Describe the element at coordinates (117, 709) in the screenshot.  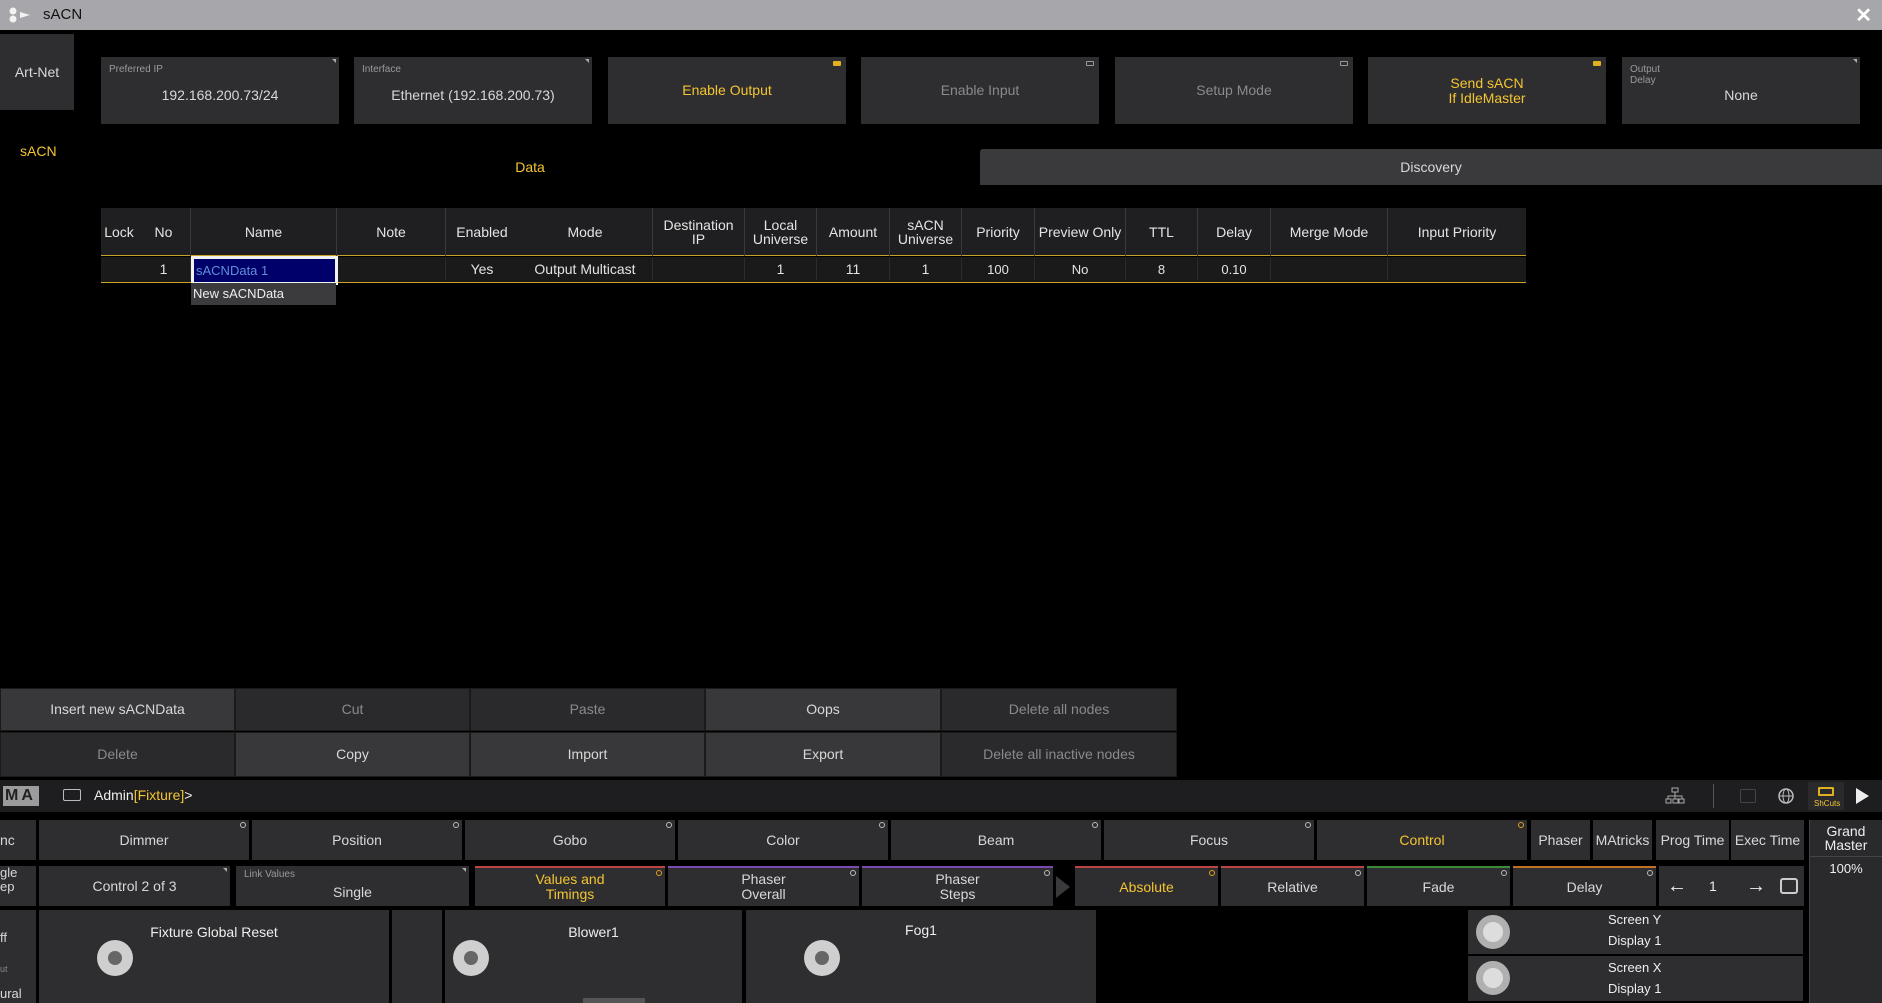
I see `insert-button: Insert new sACNData` at that location.